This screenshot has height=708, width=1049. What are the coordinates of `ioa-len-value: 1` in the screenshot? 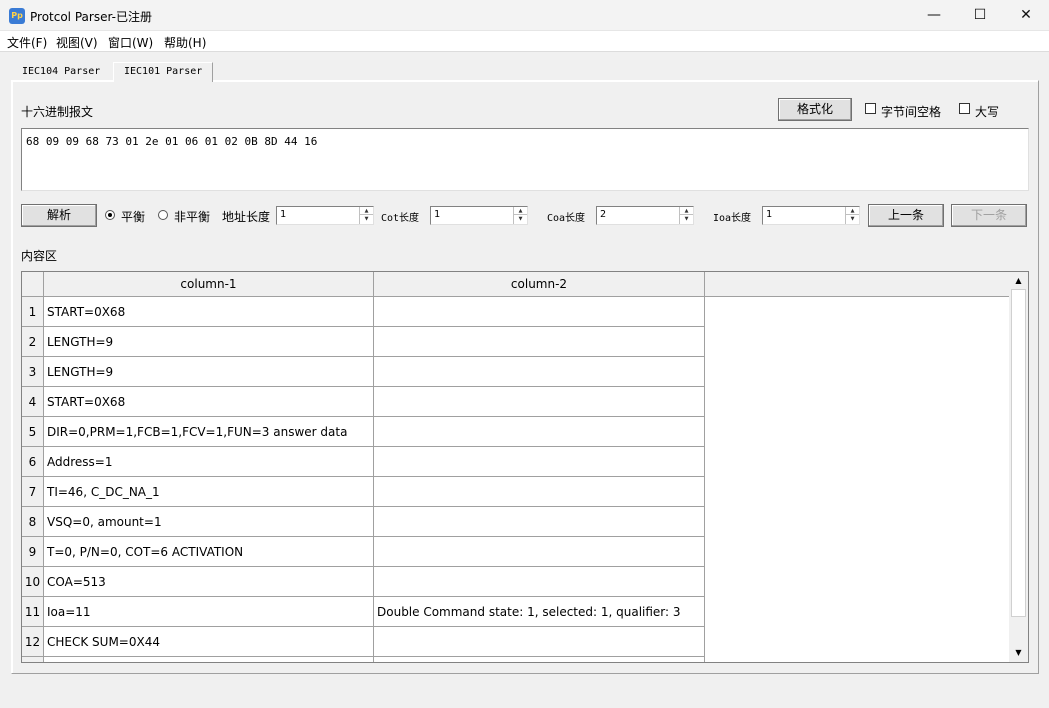 It's located at (769, 214).